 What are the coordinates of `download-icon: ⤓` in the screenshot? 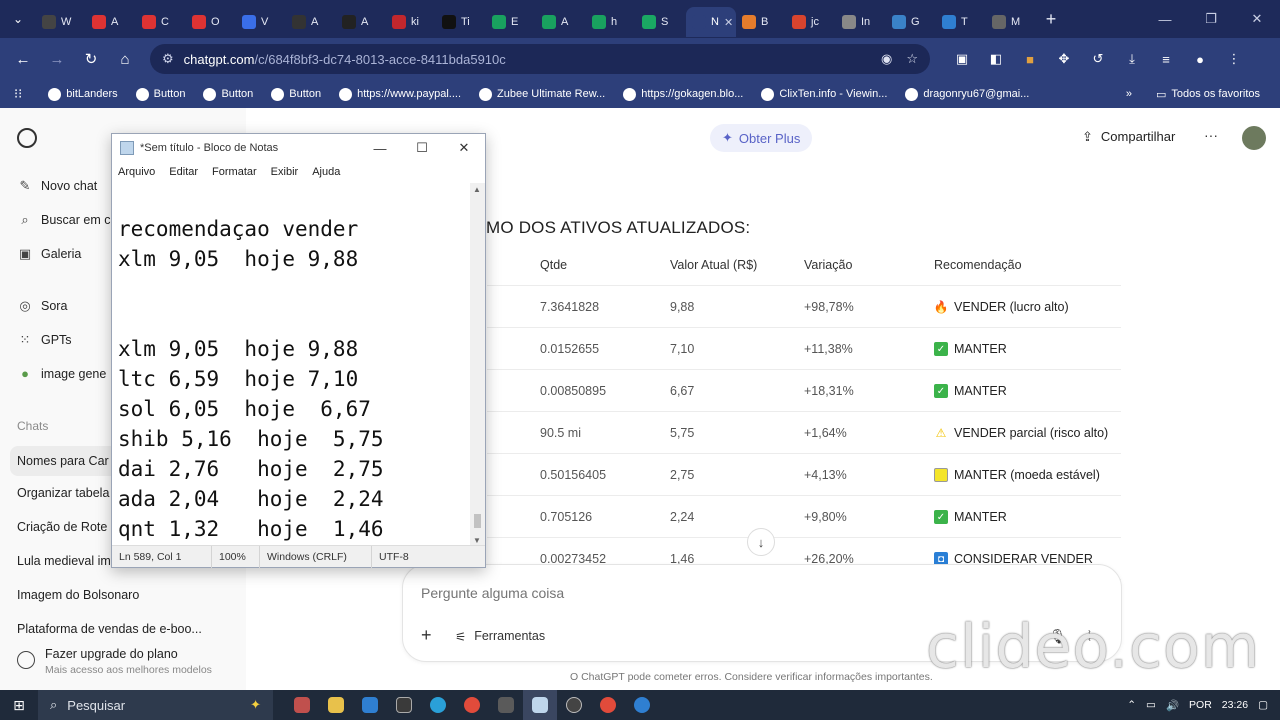 It's located at (1132, 59).